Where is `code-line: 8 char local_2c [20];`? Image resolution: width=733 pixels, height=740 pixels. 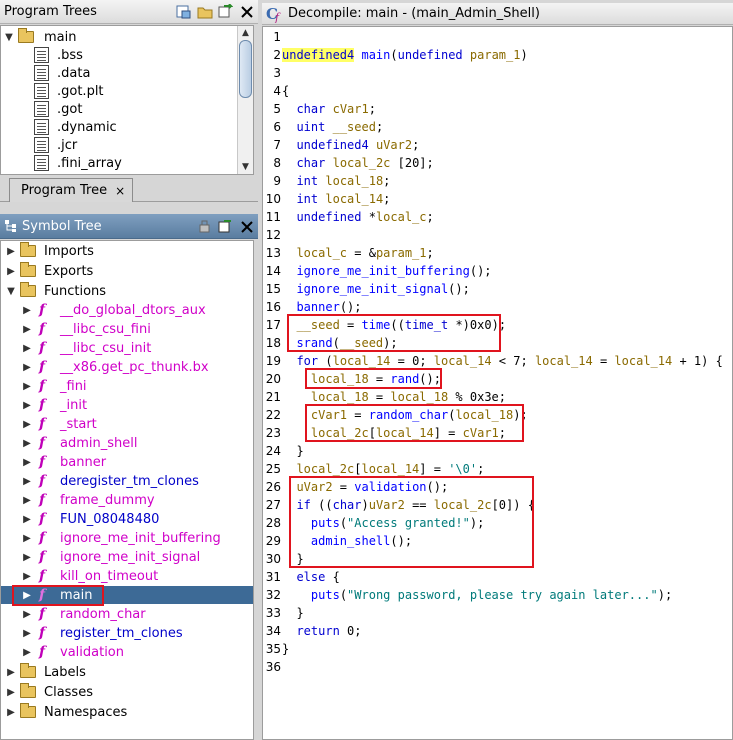 code-line: 8 char local_2c [20]; is located at coordinates (497, 163).